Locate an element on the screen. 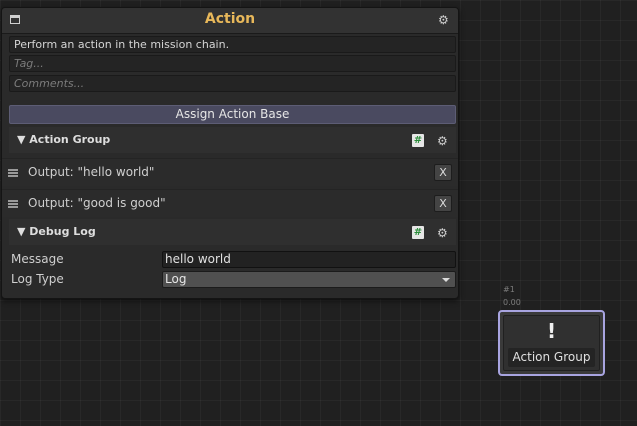 The width and height of the screenshot is (637, 426). panel-settings-gear-icon: ⚙ is located at coordinates (443, 20).